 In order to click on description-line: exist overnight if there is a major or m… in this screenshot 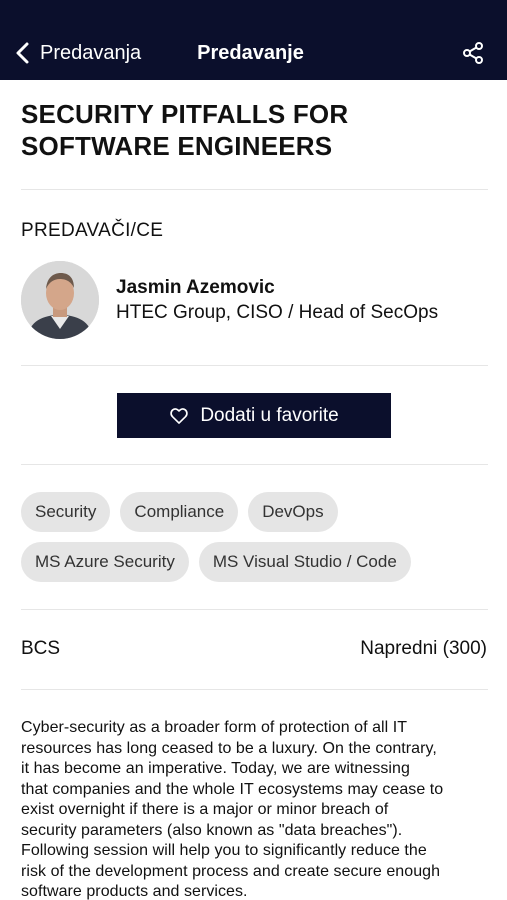, I will do `click(205, 809)`.